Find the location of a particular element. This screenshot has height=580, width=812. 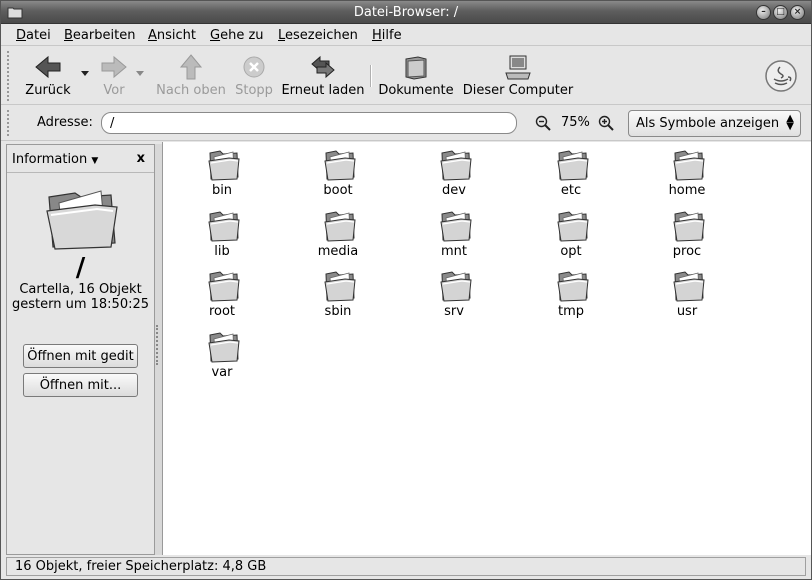

folder-item: root is located at coordinates (222, 294).